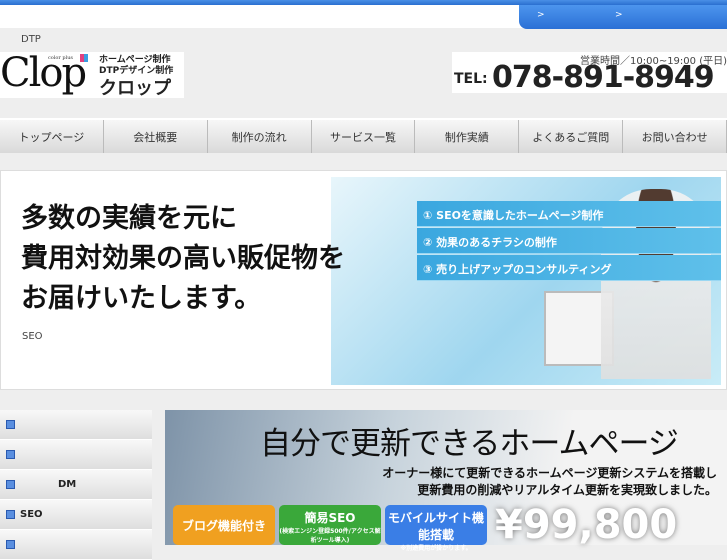  I want to click on banner-sub: オーナー様にて更新できるホームページ更新システムを搭載し, so click(549, 473).